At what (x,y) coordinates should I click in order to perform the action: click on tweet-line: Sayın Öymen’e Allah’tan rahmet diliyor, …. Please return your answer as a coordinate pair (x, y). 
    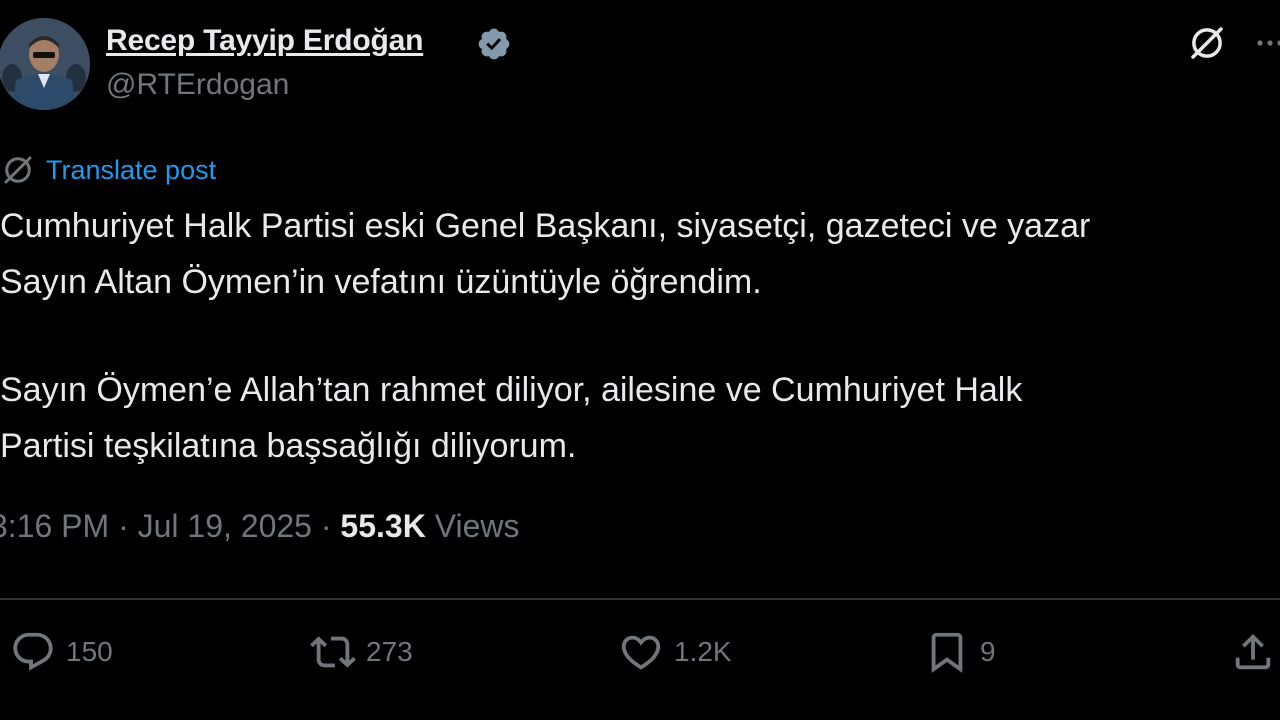
    Looking at the image, I should click on (511, 390).